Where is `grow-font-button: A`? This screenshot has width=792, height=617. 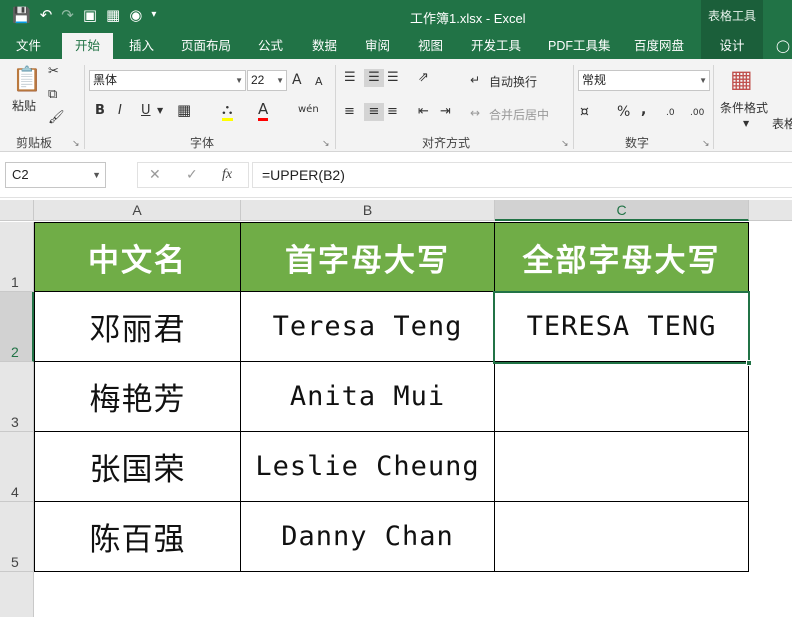 grow-font-button: A is located at coordinates (297, 80).